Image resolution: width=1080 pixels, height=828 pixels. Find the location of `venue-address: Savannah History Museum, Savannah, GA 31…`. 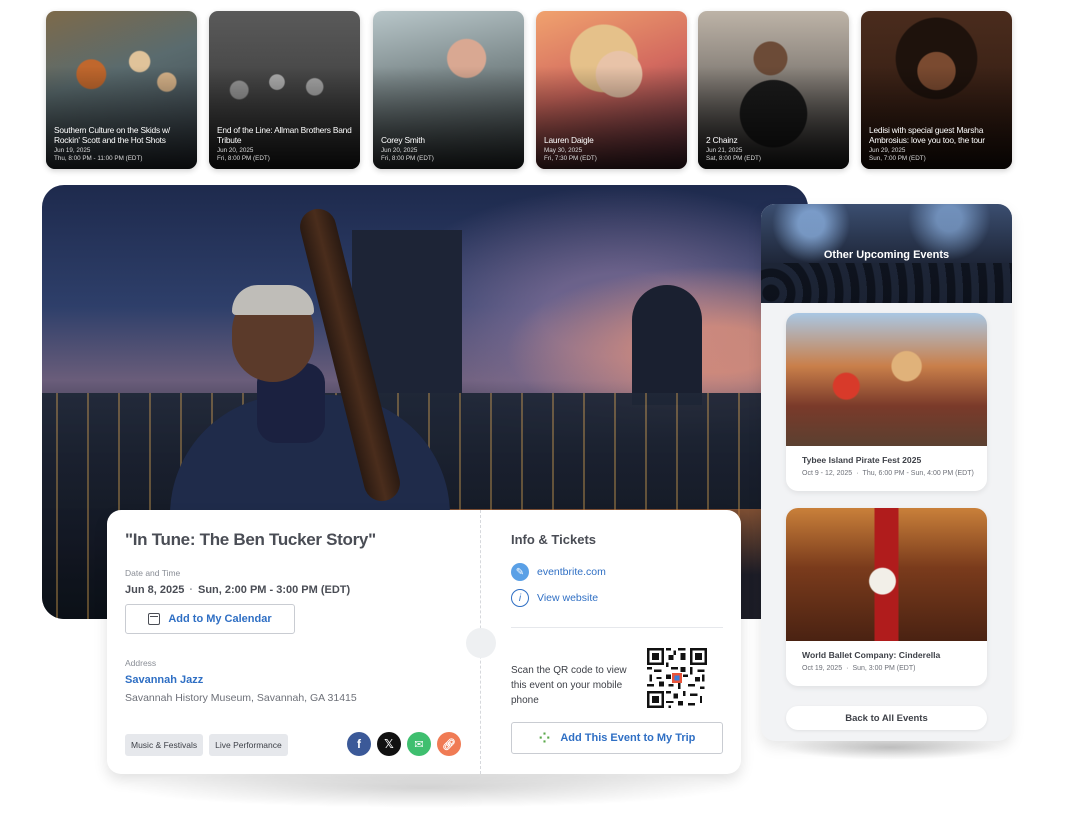

venue-address: Savannah History Museum, Savannah, GA 31… is located at coordinates (241, 698).